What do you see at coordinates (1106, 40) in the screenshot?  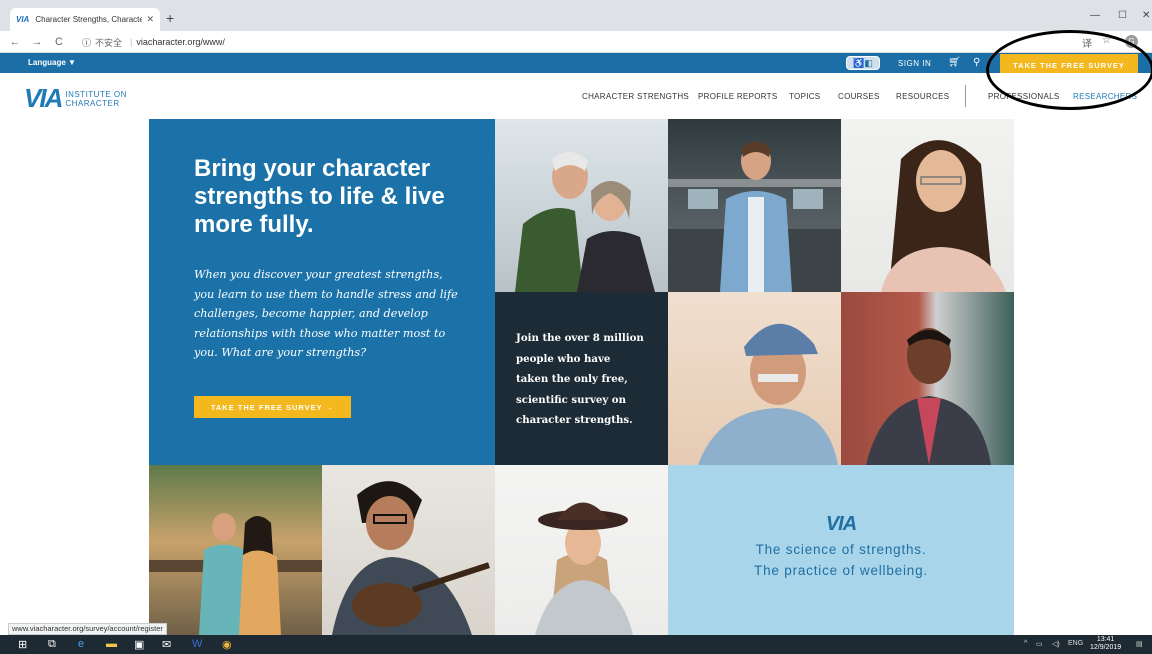 I see `bookmark-star-icon: ☆` at bounding box center [1106, 40].